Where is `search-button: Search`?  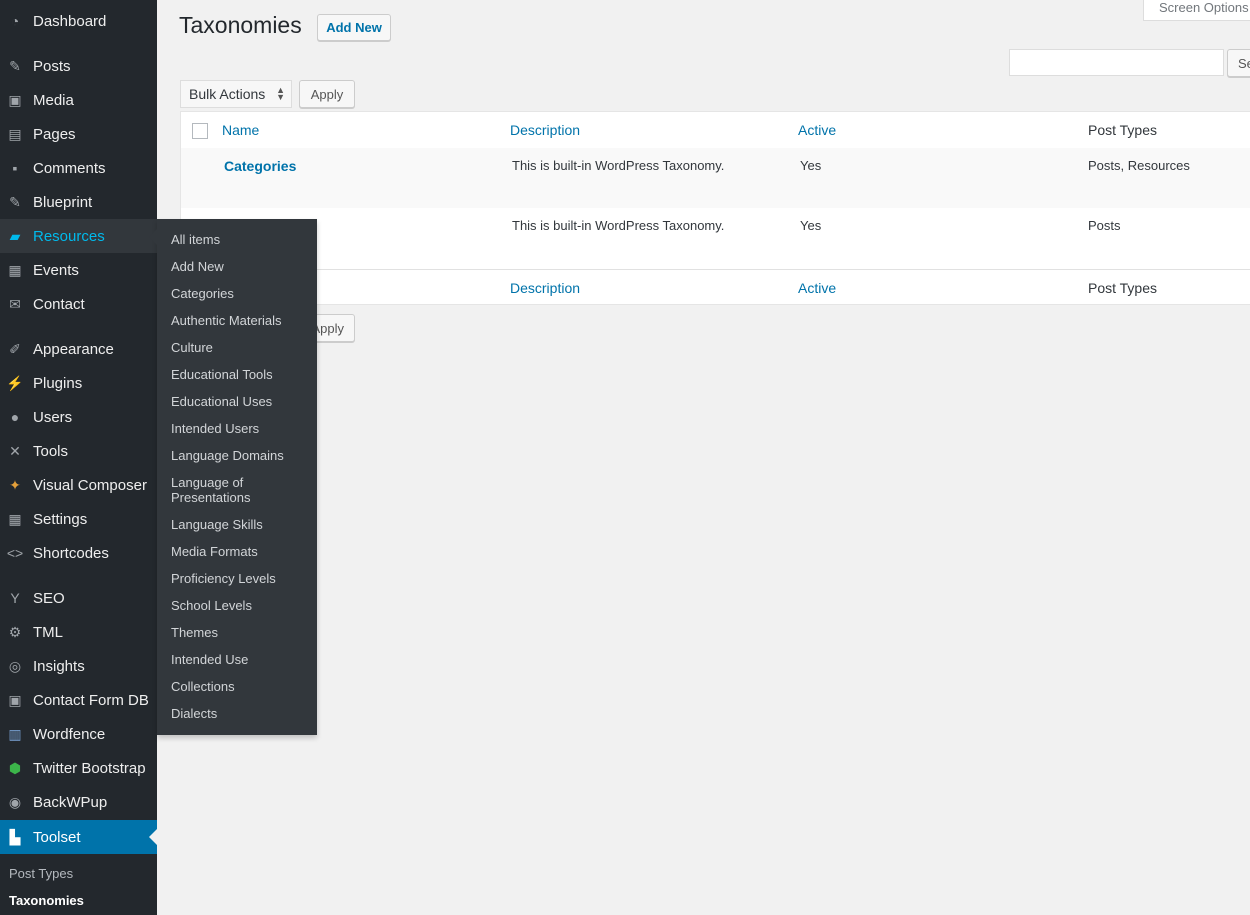
search-button: Search is located at coordinates (1238, 63).